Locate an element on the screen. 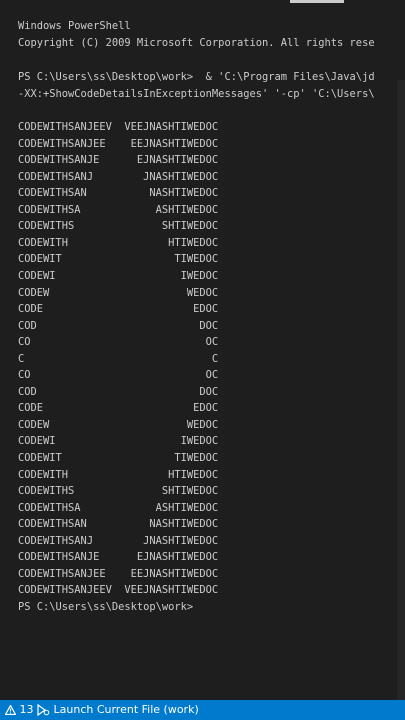  terminal-scrollbar-track is located at coordinates (401, 390).